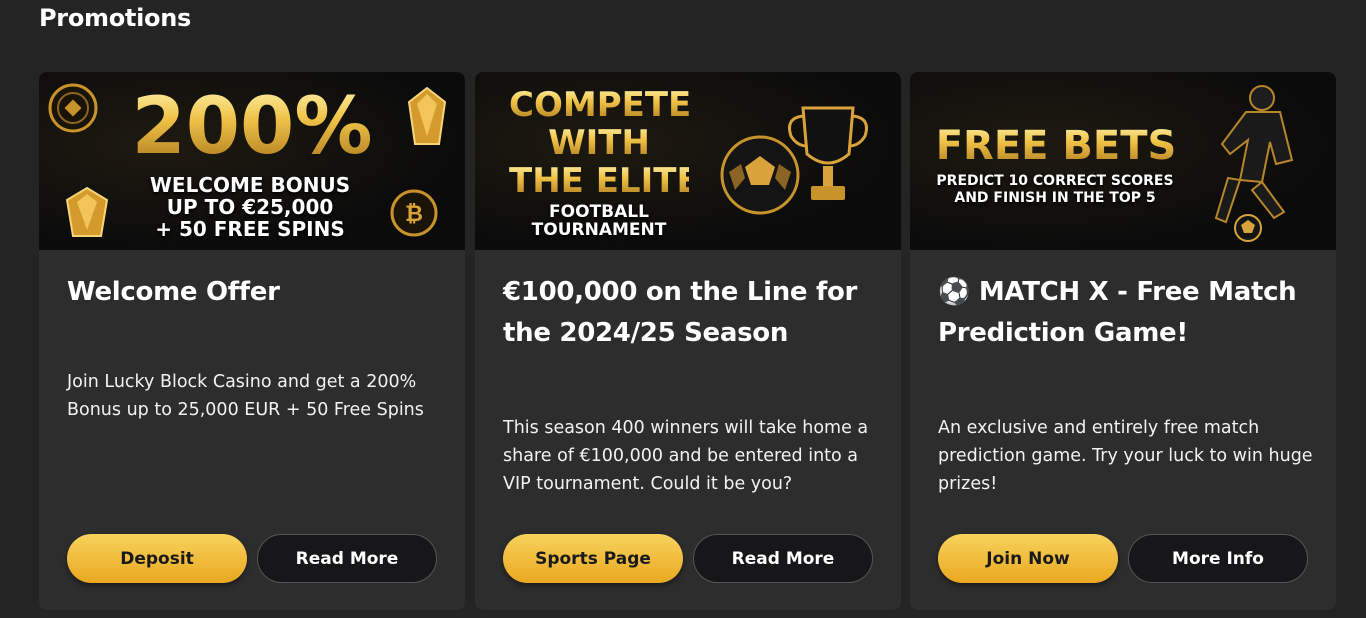 The image size is (1366, 618). Describe the element at coordinates (600, 105) in the screenshot. I see `banner-line: COMPETE` at that location.